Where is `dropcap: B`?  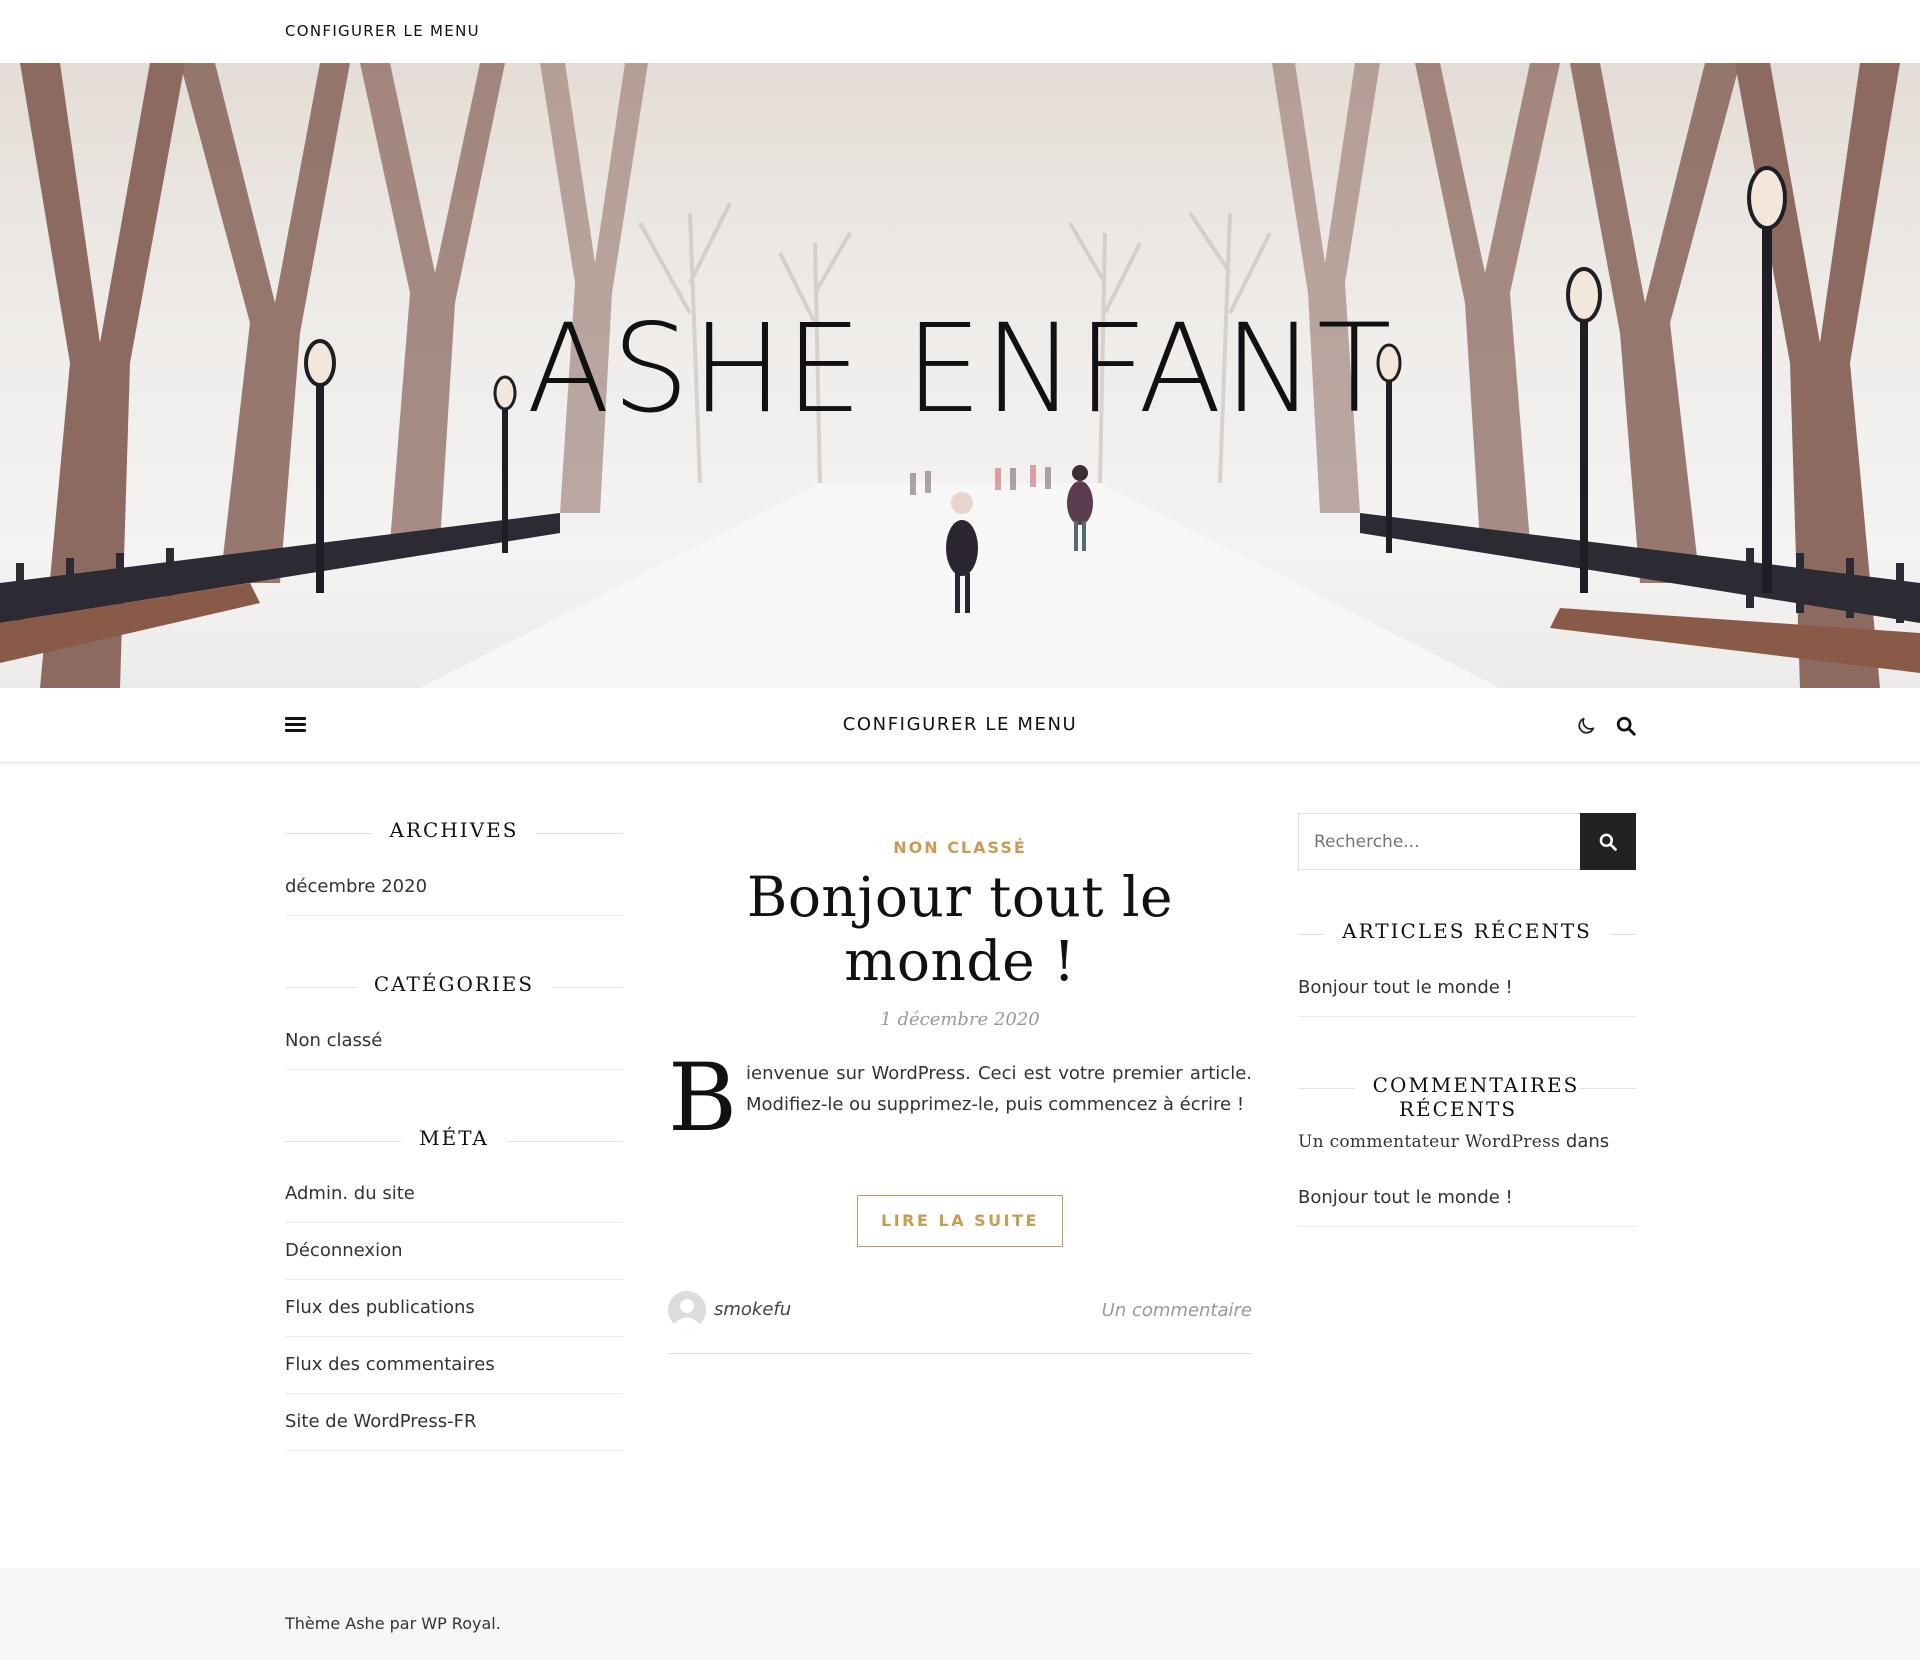
dropcap: B is located at coordinates (703, 1098).